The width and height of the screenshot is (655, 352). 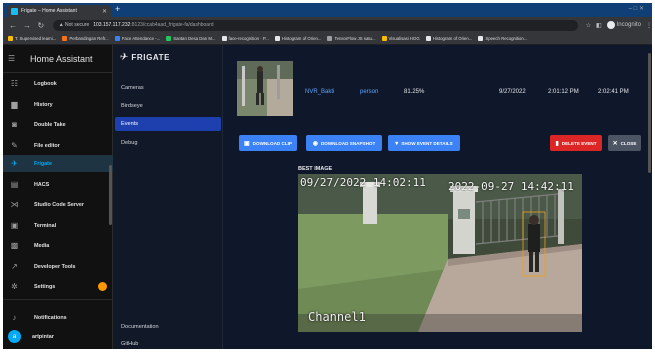 What do you see at coordinates (45, 225) in the screenshot?
I see `sidebar-item-label: Terminal` at bounding box center [45, 225].